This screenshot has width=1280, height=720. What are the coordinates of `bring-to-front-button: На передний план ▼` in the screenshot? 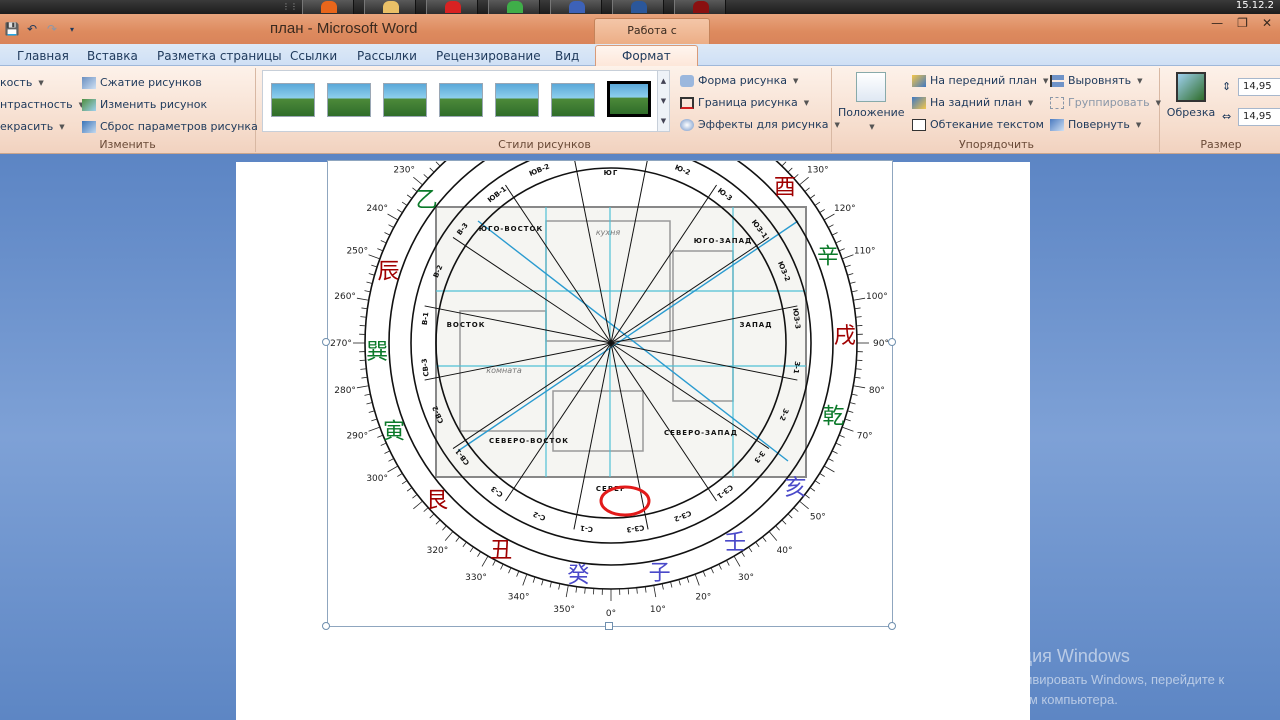 It's located at (980, 80).